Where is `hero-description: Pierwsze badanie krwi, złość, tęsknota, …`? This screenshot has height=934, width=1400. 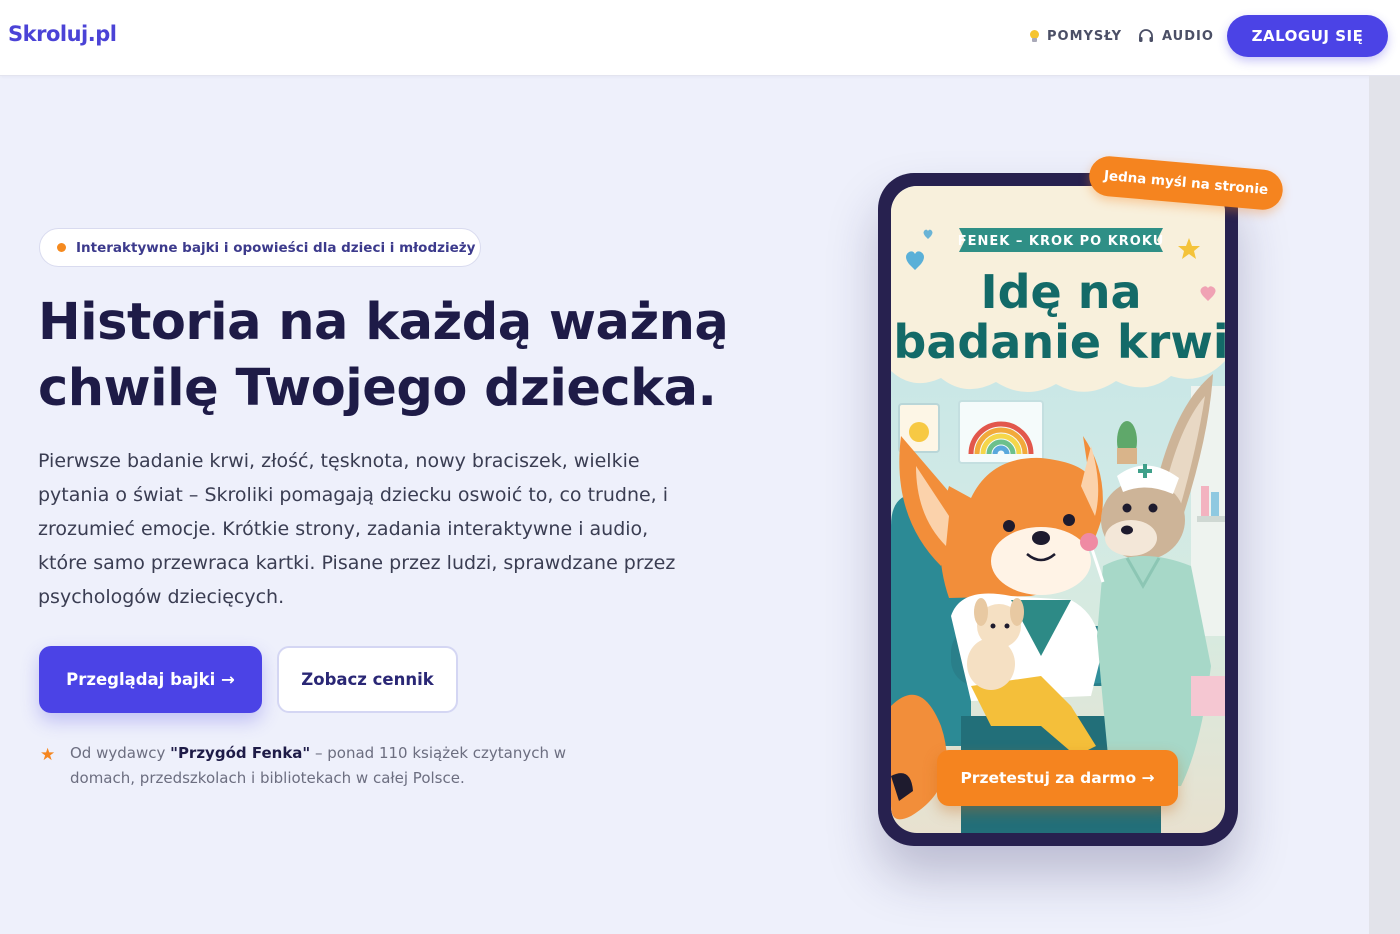 hero-description: Pierwsze badanie krwi, złość, tęsknota, … is located at coordinates (357, 529).